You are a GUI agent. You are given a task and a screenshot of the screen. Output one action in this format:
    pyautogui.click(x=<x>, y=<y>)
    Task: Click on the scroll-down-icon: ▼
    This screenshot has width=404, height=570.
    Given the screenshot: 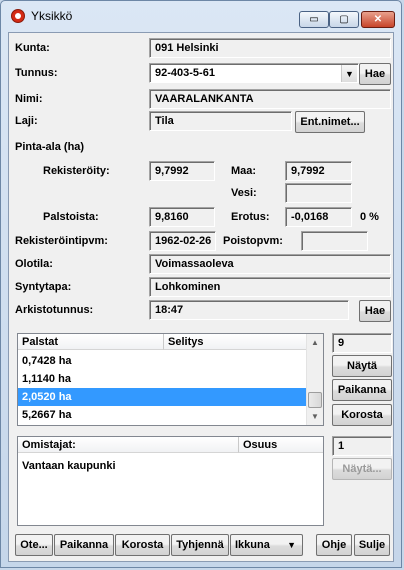 What is the action you would take?
    pyautogui.click(x=315, y=416)
    